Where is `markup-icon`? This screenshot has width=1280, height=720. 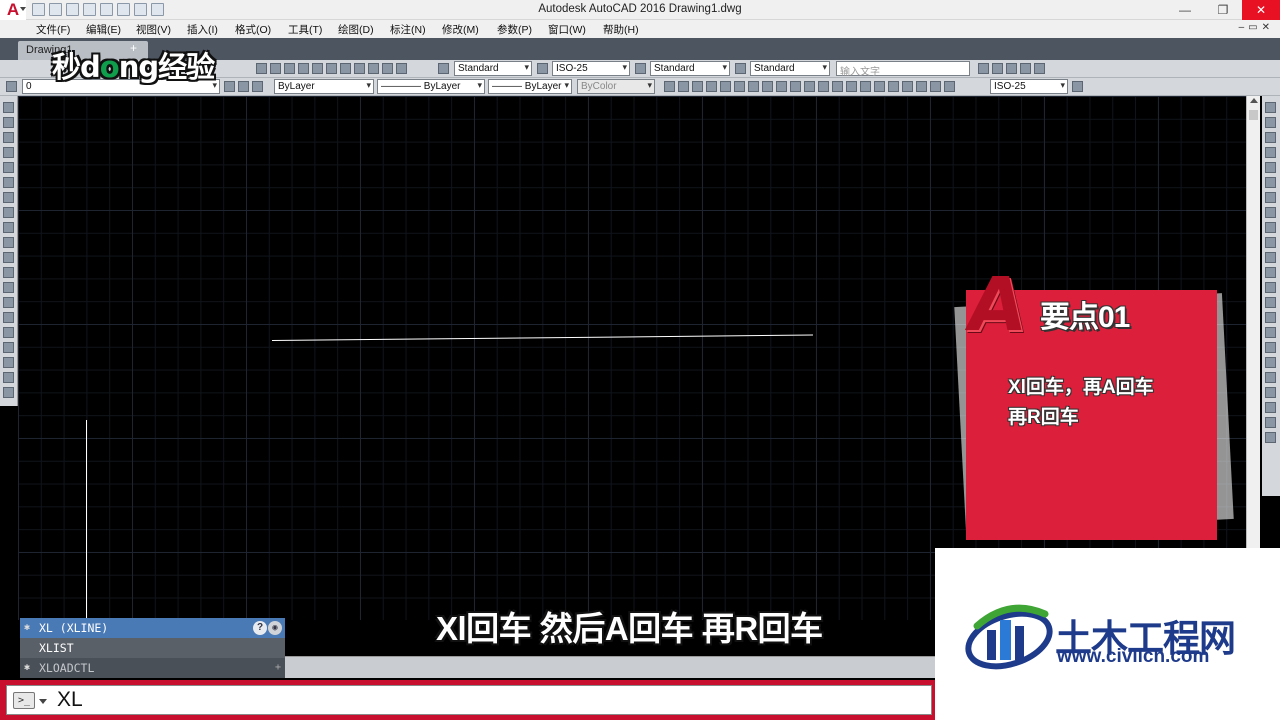
markup-icon is located at coordinates (373, 68).